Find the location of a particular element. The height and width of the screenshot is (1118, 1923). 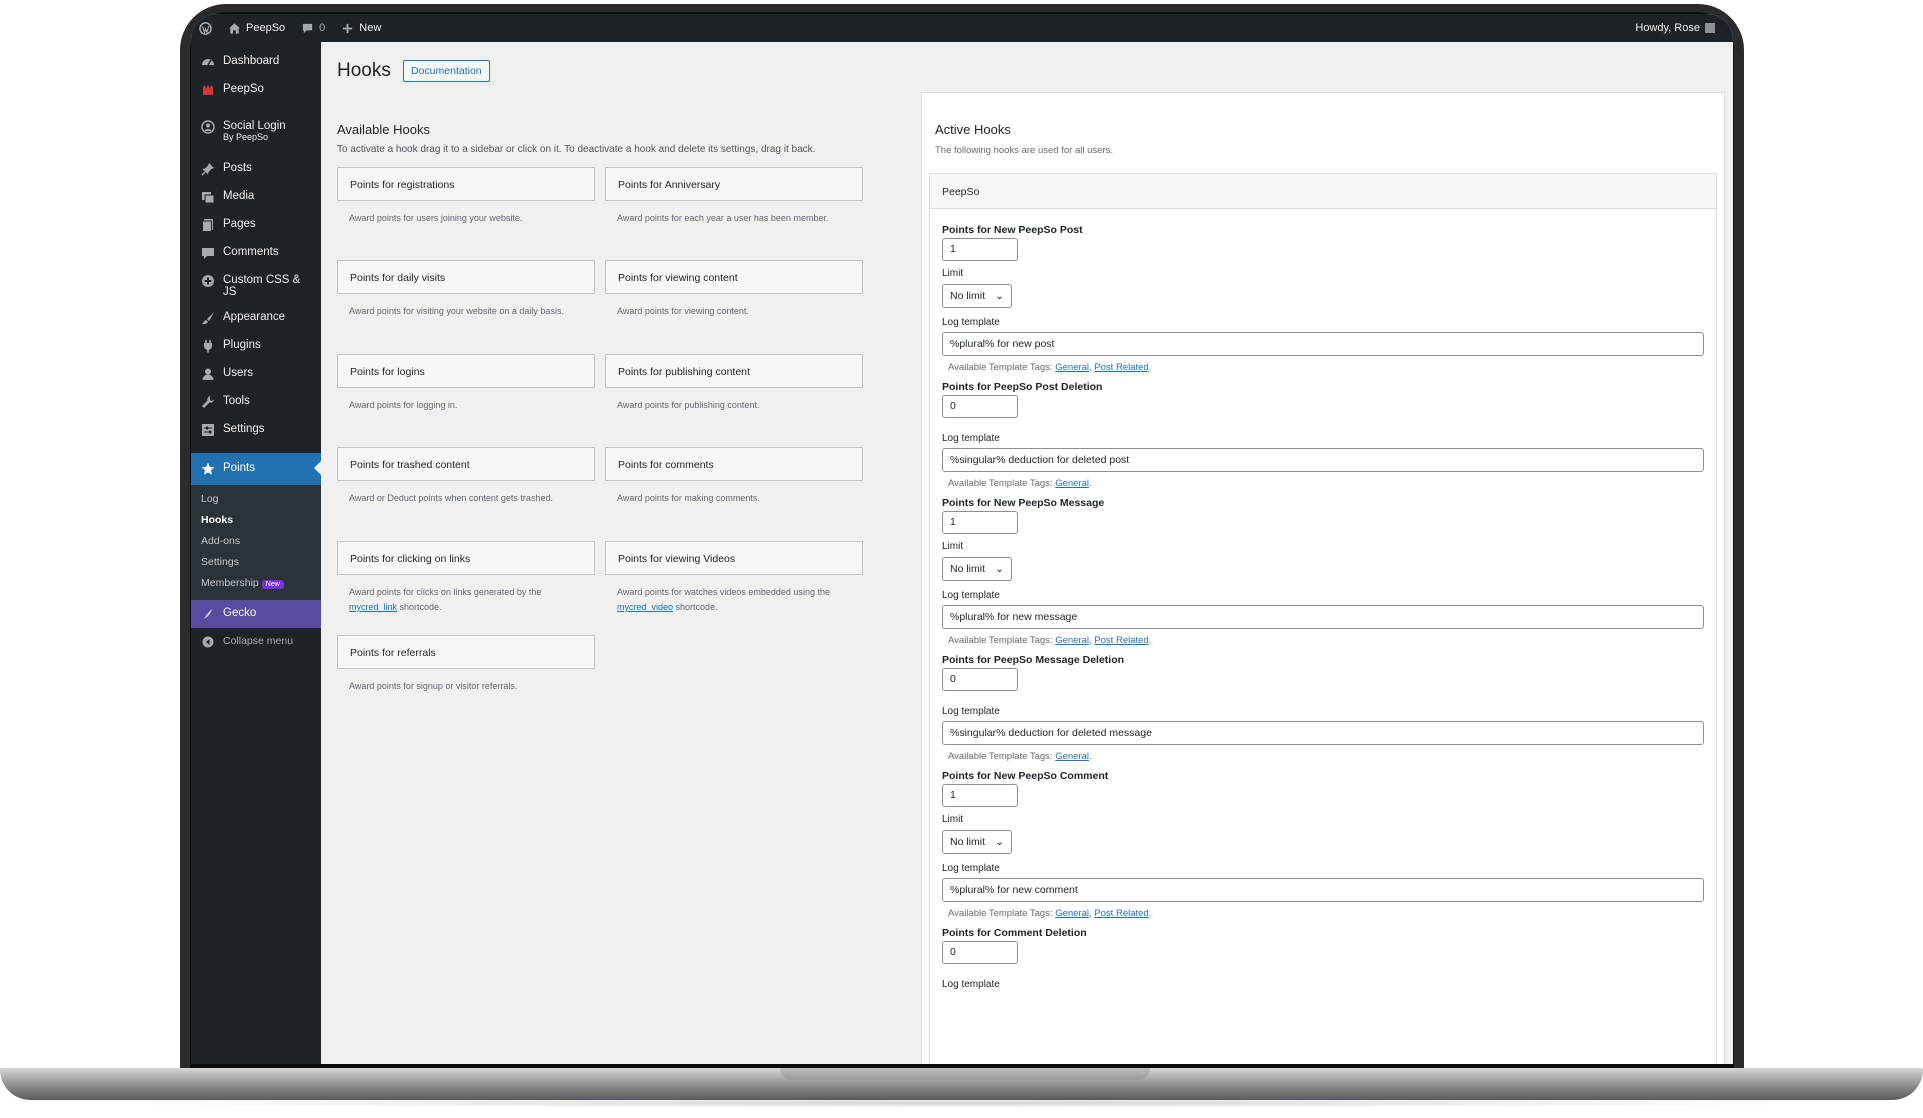

limit-label: Limit is located at coordinates (953, 819).